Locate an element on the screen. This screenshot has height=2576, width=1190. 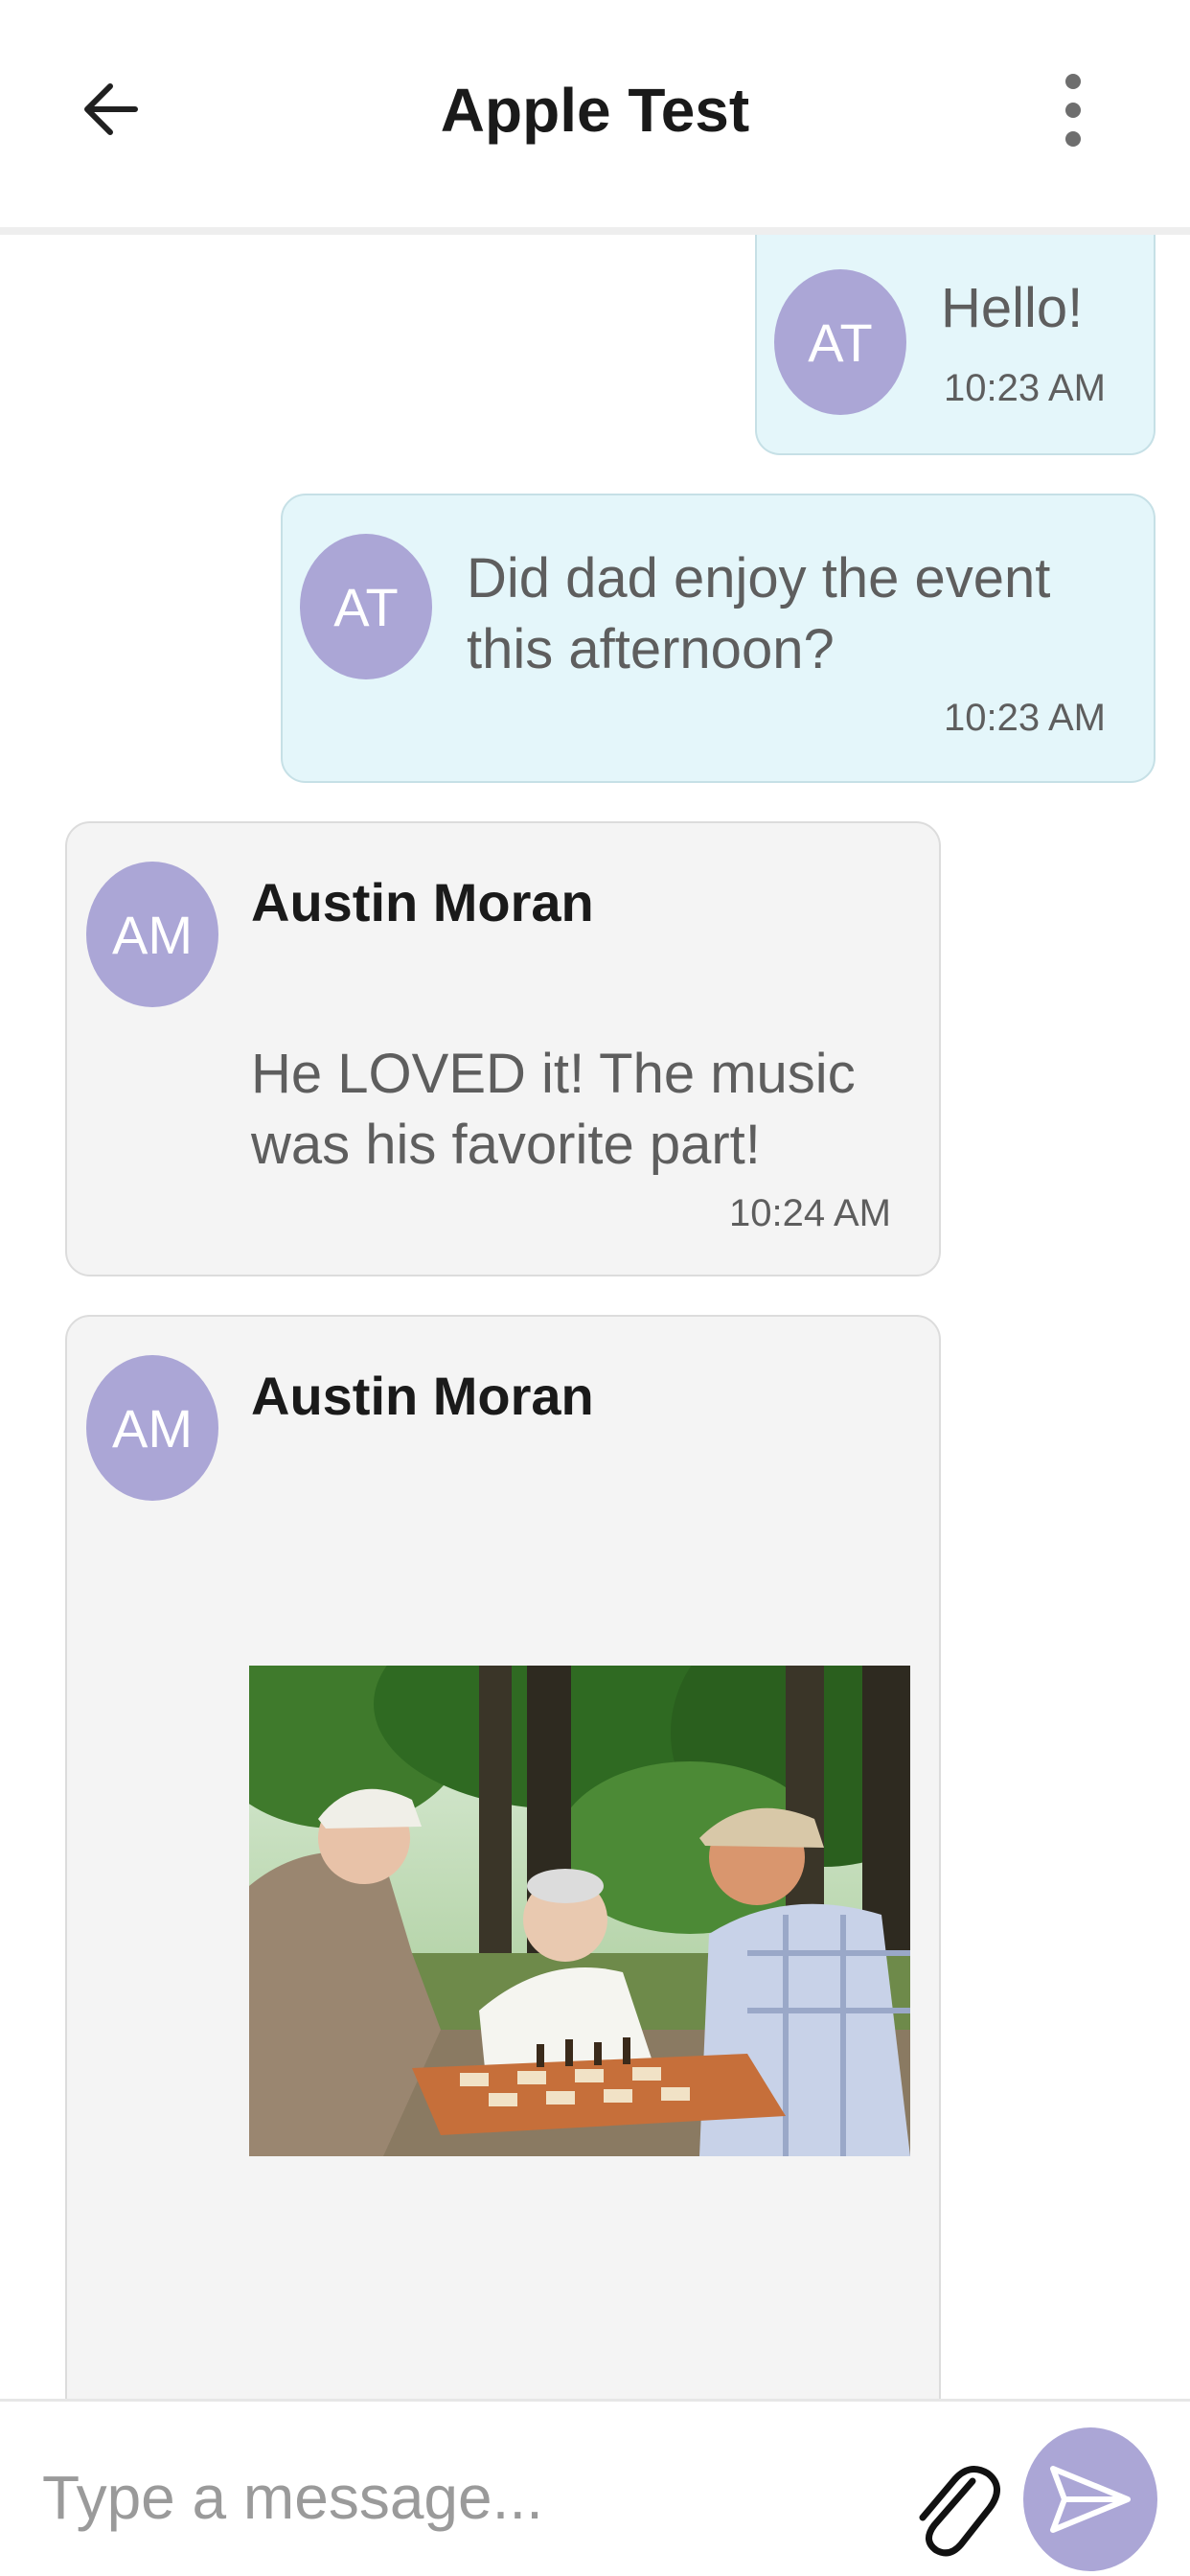
send-icon is located at coordinates (1091, 2499).